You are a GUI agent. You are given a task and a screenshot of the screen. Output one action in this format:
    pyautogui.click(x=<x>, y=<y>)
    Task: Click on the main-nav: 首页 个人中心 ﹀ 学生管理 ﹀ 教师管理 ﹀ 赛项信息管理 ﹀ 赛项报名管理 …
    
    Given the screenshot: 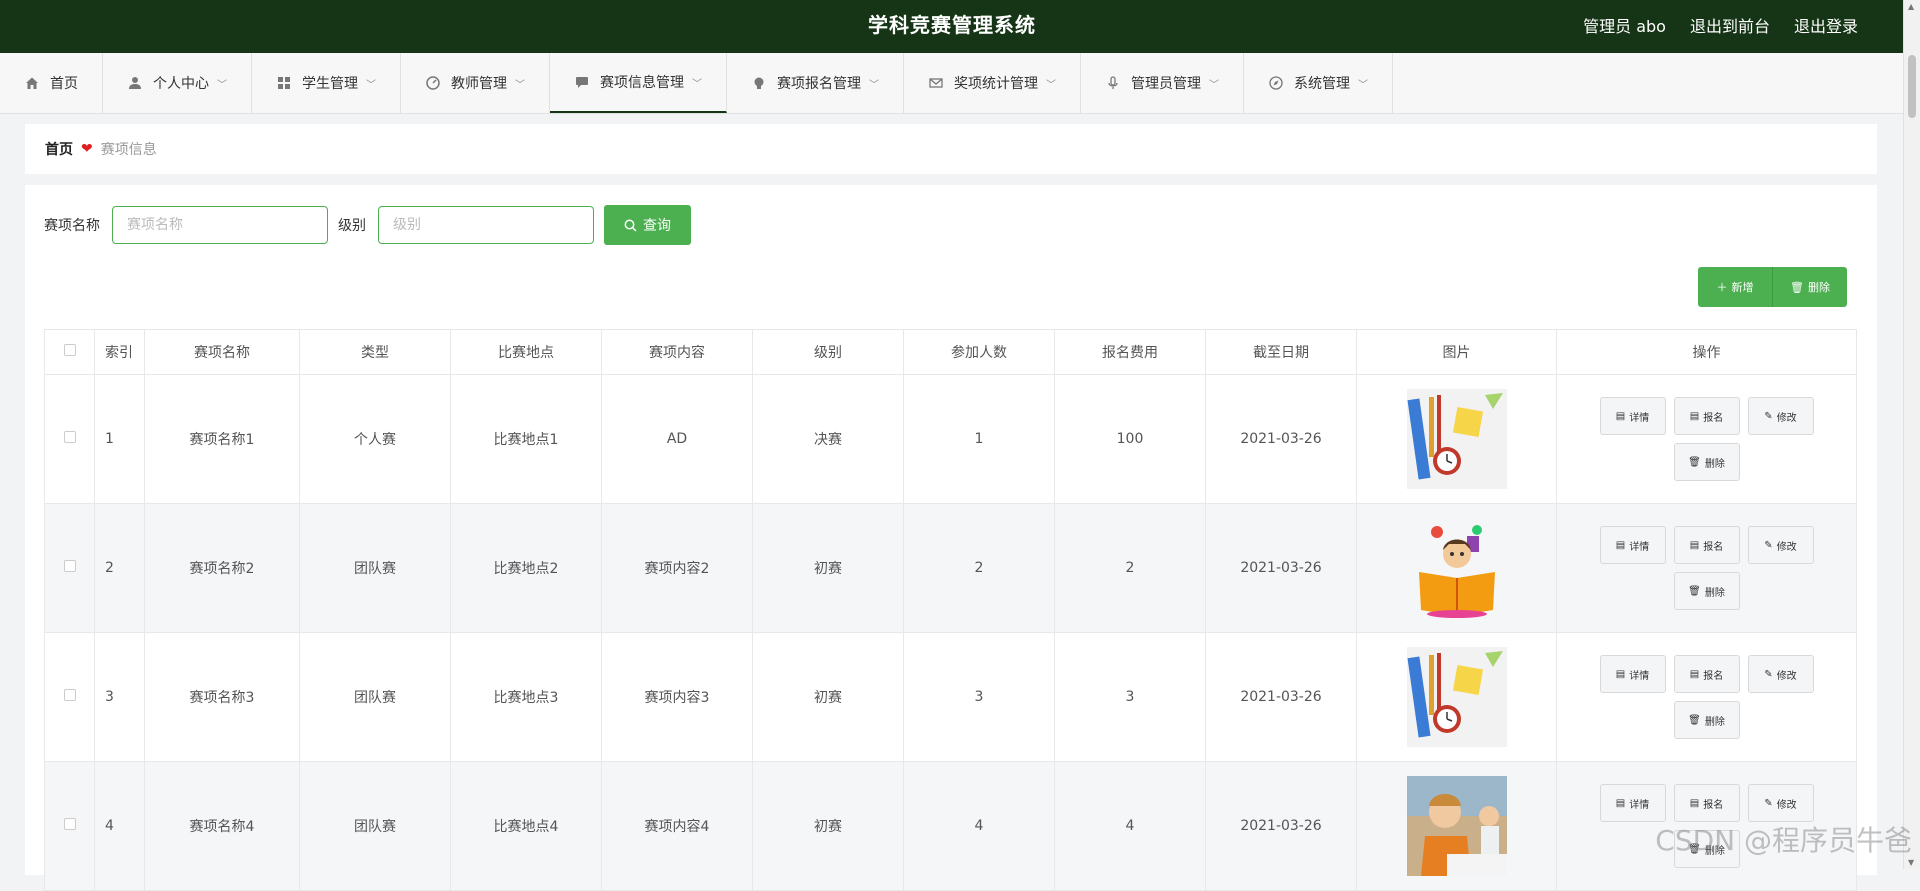 What is the action you would take?
    pyautogui.click(x=952, y=83)
    